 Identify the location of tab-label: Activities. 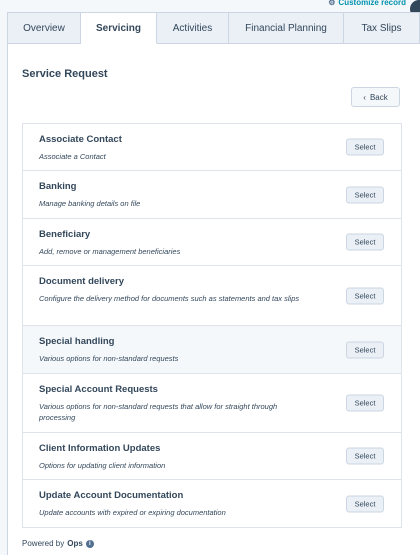
(192, 28).